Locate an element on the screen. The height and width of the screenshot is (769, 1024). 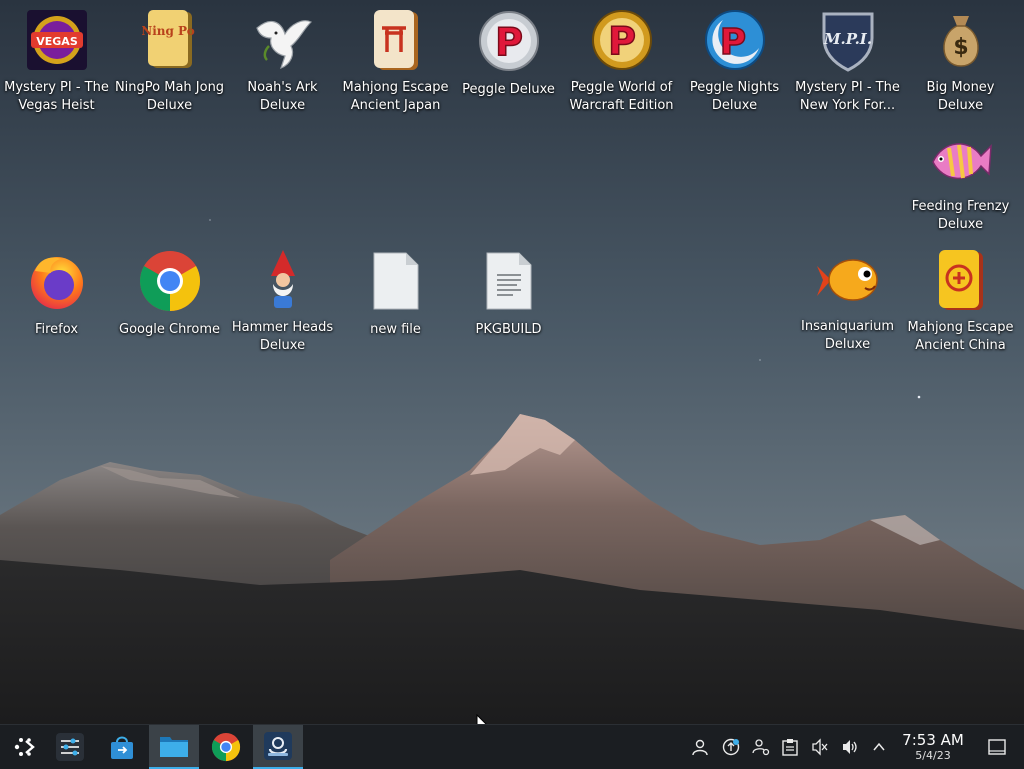
desktop-icon-noahs-ark: Noah's Ark Deluxe is located at coordinates (282, 59).